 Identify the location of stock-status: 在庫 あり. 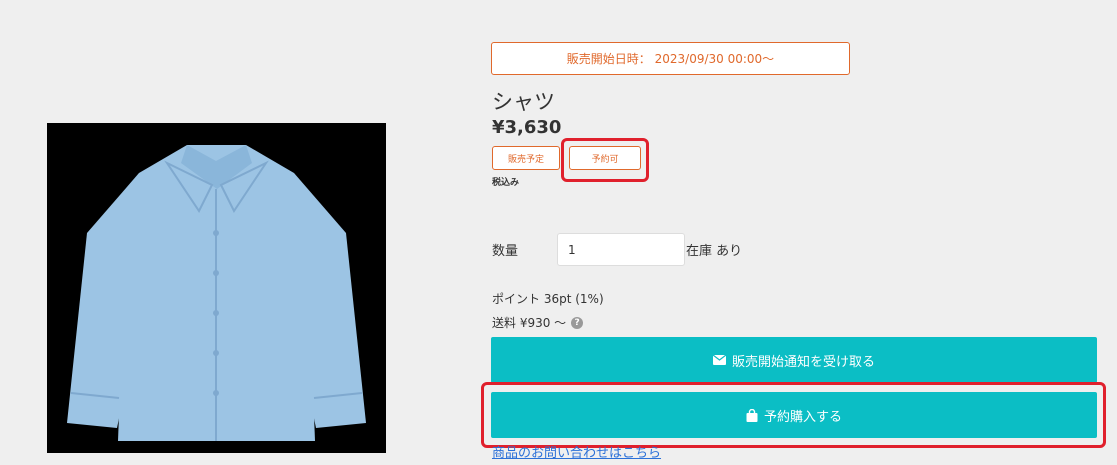
(714, 251).